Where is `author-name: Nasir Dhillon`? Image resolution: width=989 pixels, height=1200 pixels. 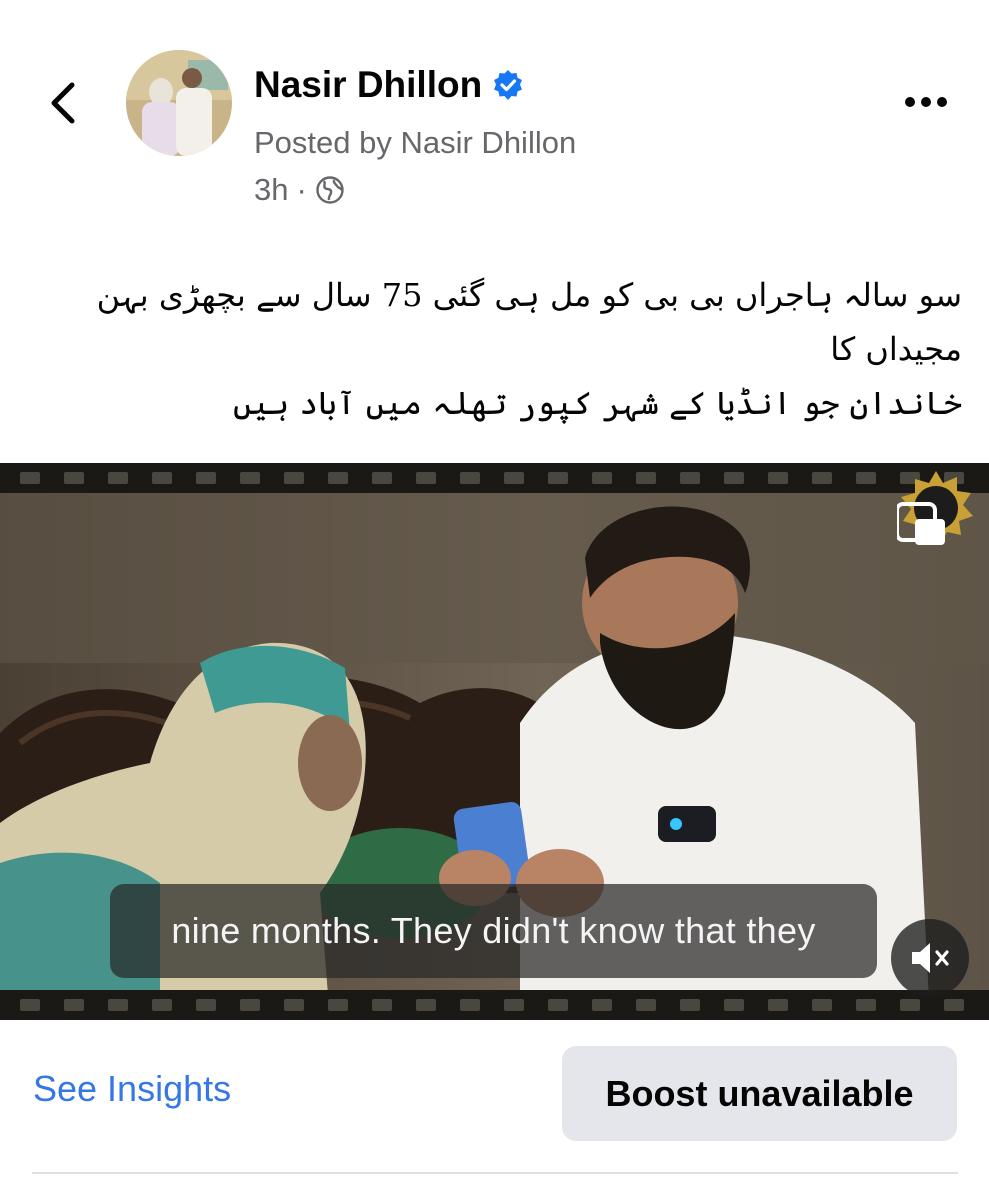 author-name: Nasir Dhillon is located at coordinates (368, 85).